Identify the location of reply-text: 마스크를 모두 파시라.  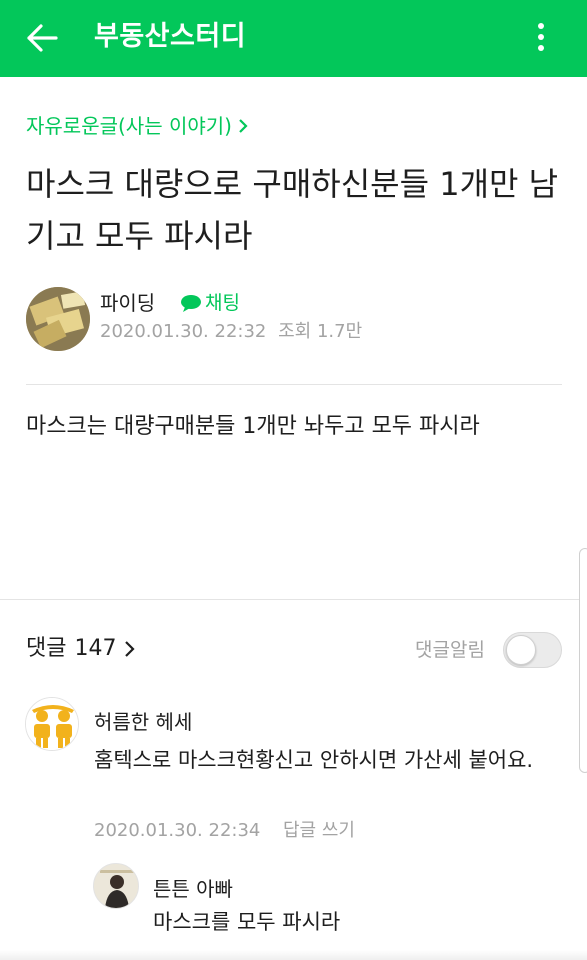
(247, 922).